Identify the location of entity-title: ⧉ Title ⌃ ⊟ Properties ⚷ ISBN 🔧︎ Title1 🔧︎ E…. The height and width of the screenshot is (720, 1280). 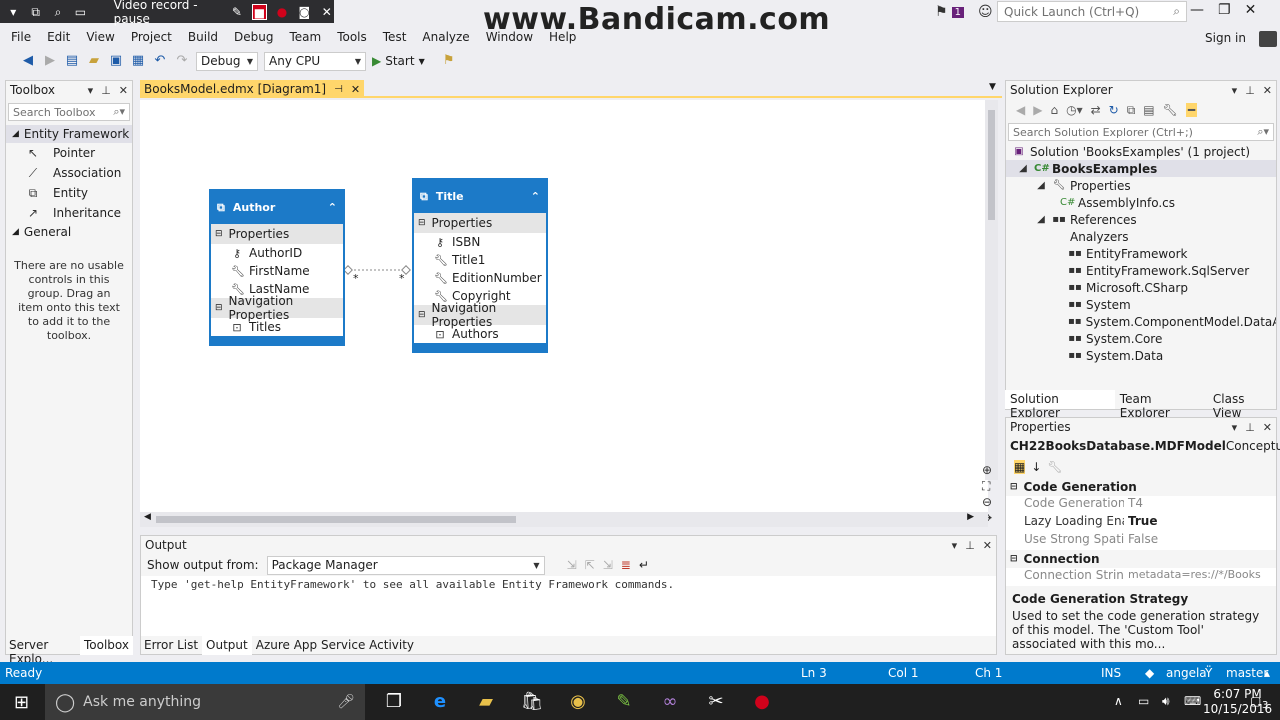
(480, 265).